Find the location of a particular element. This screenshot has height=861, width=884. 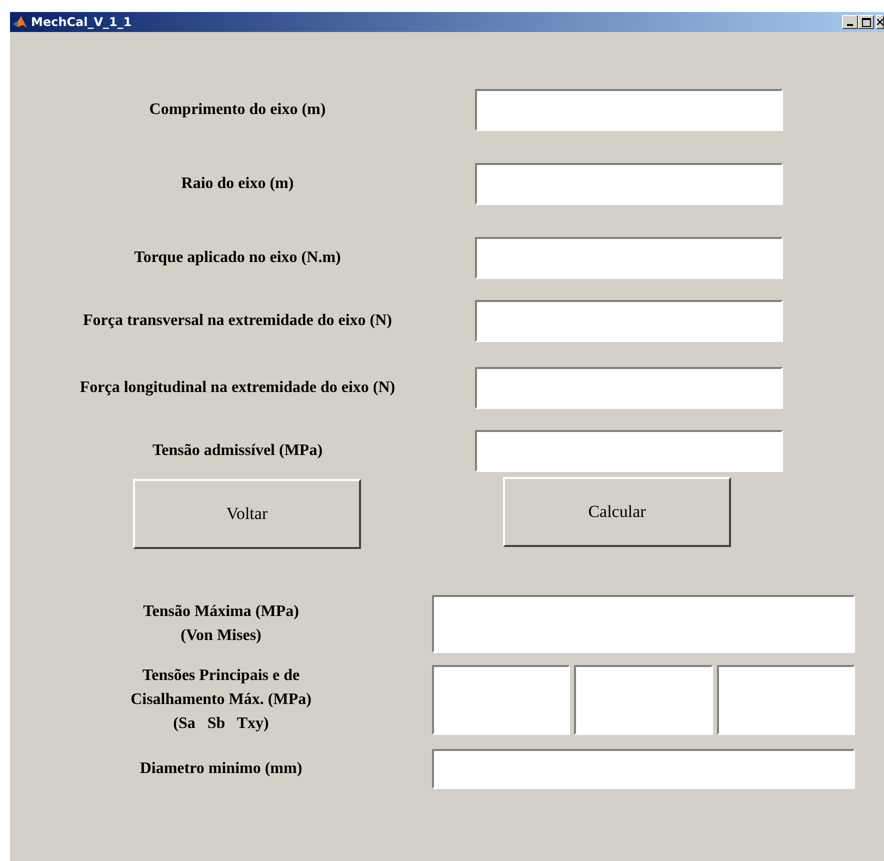

calculate-button: Calcular is located at coordinates (617, 512).